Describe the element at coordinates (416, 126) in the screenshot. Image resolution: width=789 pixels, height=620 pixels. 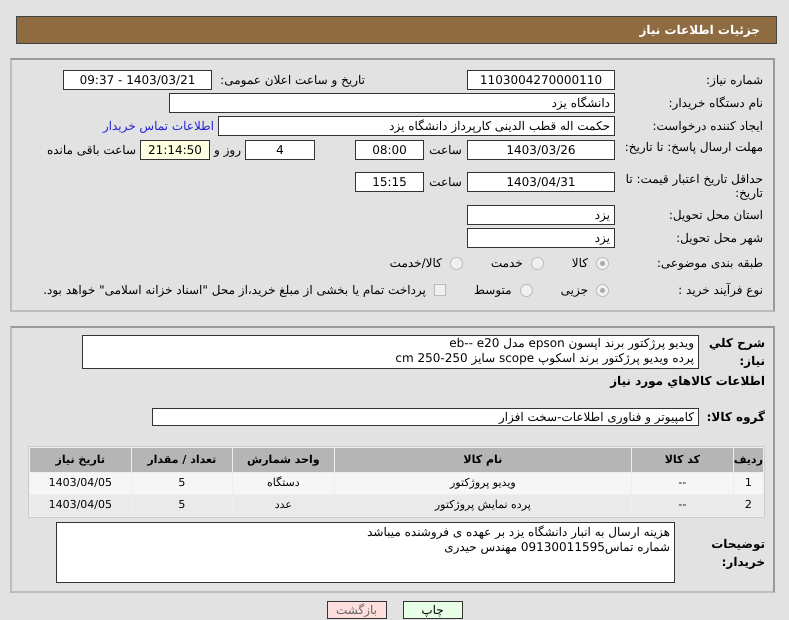
I see `value-field: حکمت اله قطب الدینی کارپرداز دانشگاه یزد` at that location.